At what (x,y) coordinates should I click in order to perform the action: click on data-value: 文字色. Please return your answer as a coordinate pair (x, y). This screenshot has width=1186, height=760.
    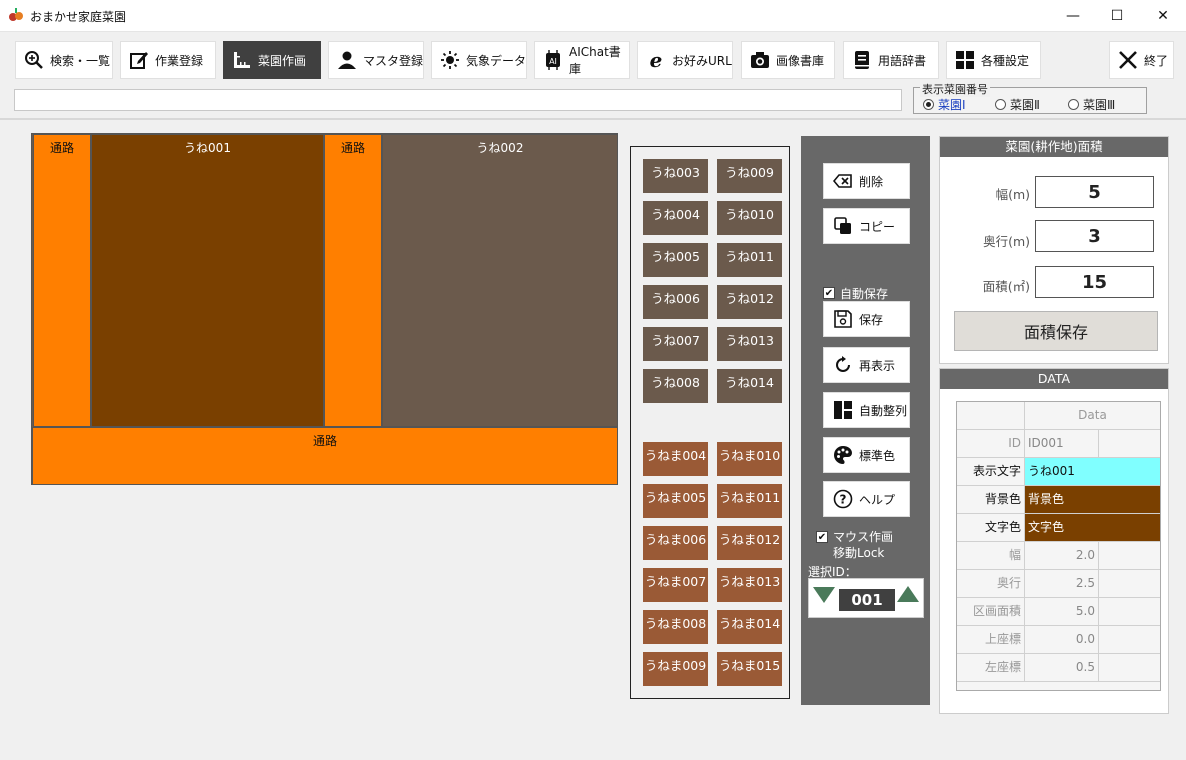
    Looking at the image, I should click on (1092, 527).